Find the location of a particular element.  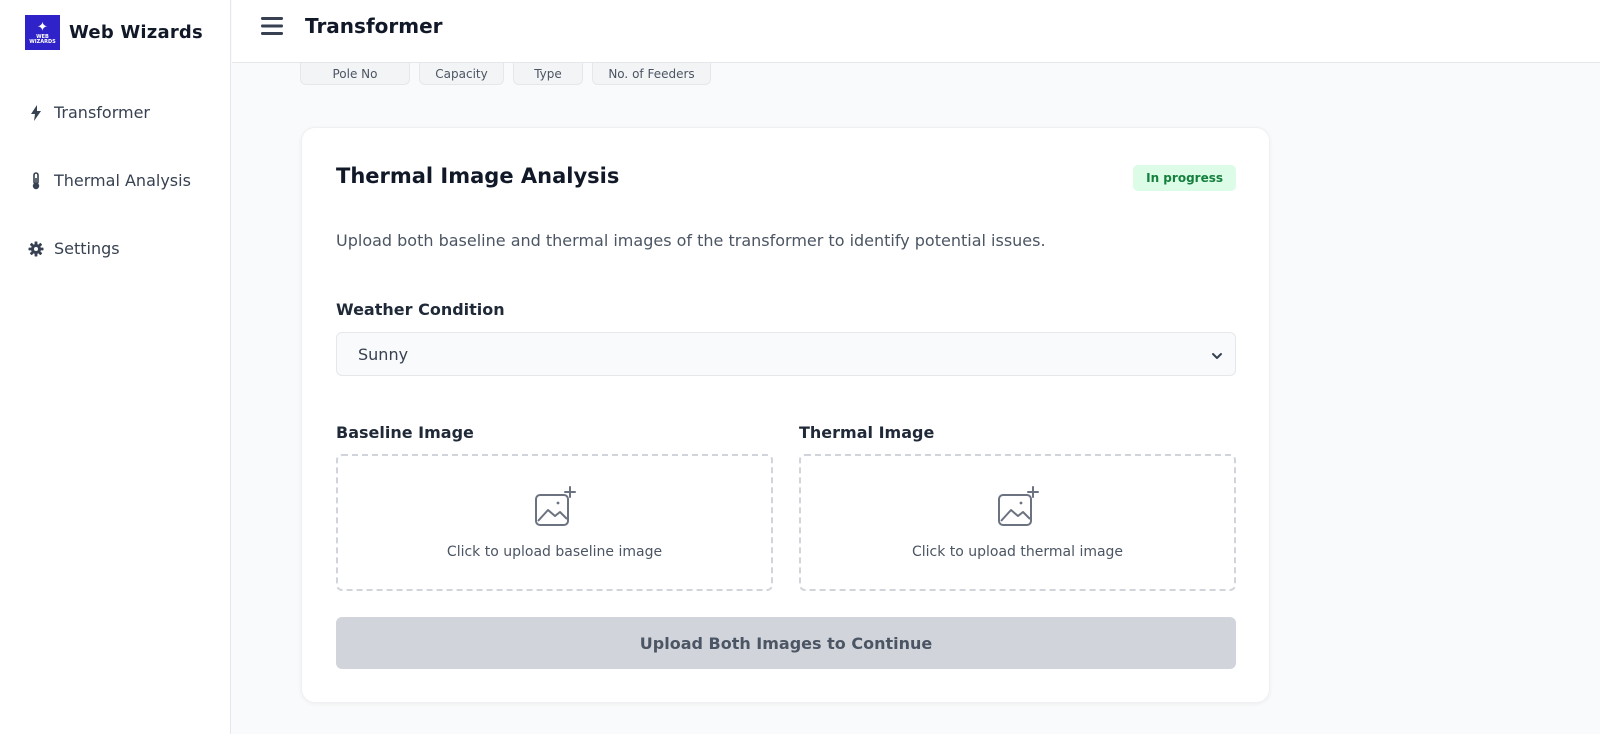

baseline-upload-hint: Click to upload baseline image is located at coordinates (554, 552).